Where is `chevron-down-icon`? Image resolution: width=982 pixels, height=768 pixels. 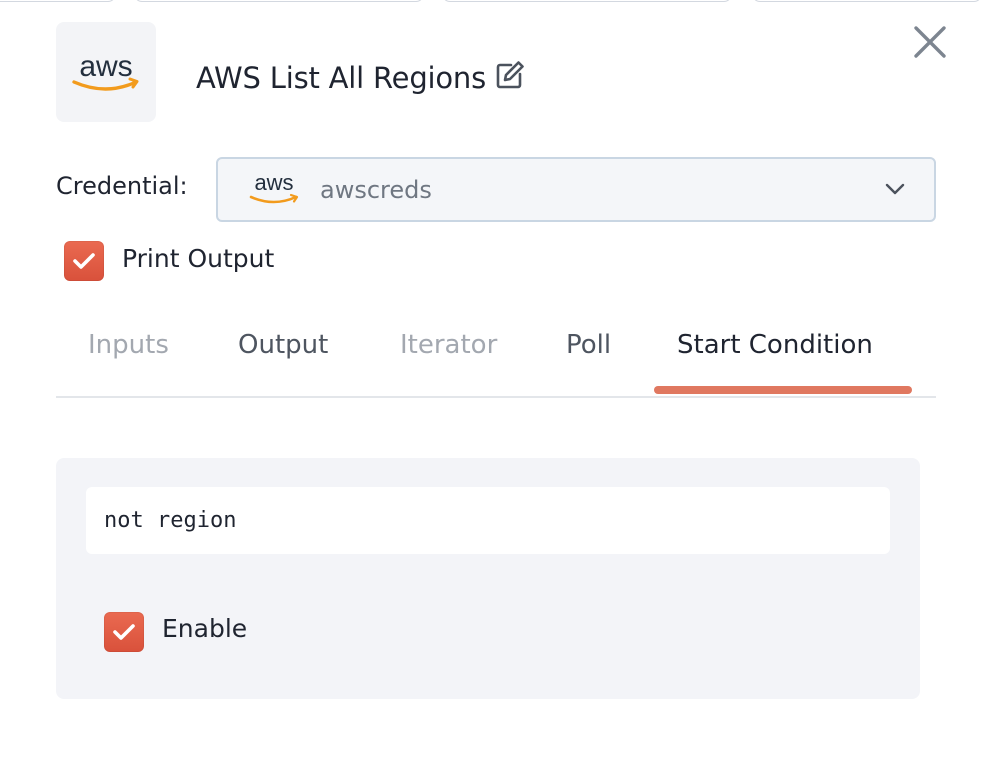
chevron-down-icon is located at coordinates (895, 191).